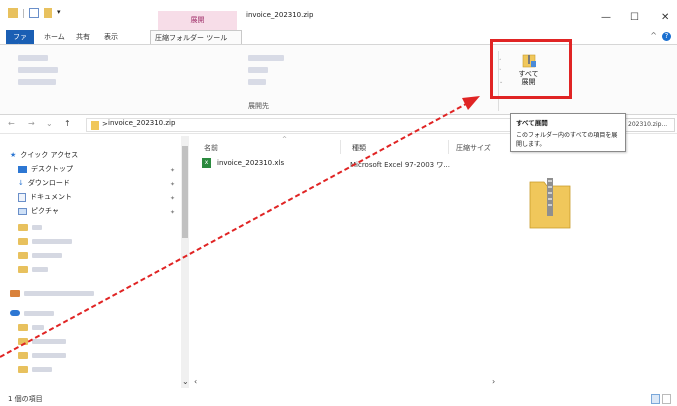 The height and width of the screenshot is (406, 677). What do you see at coordinates (48, 13) in the screenshot?
I see `new-folder-icon` at bounding box center [48, 13].